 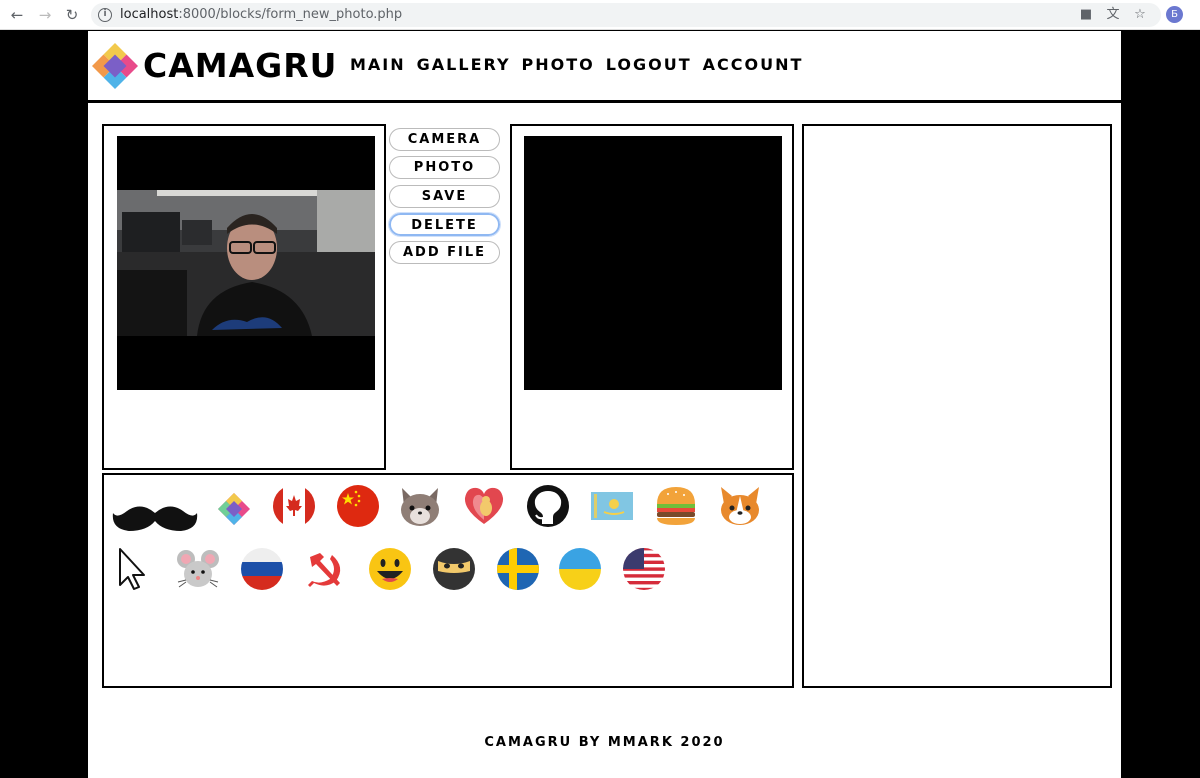 I want to click on heart-dog-icon, so click(x=484, y=506).